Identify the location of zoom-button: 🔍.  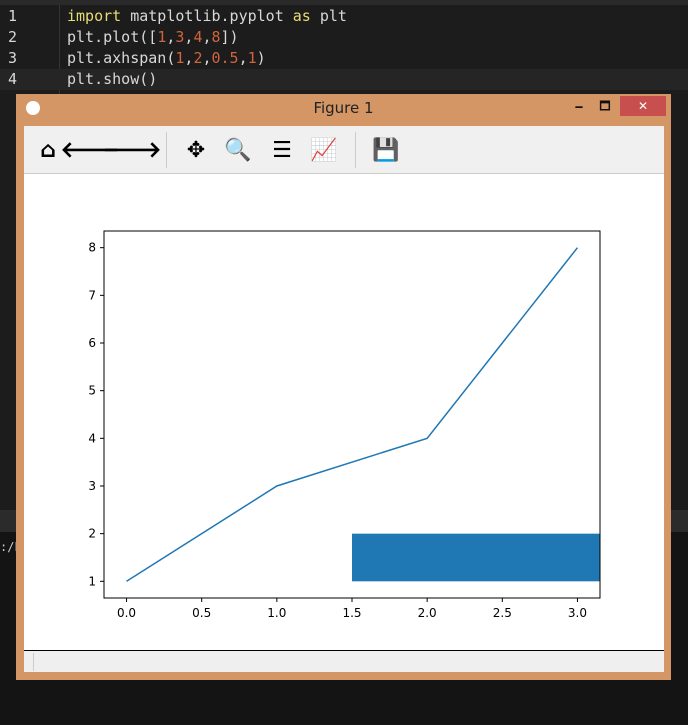
(238, 150).